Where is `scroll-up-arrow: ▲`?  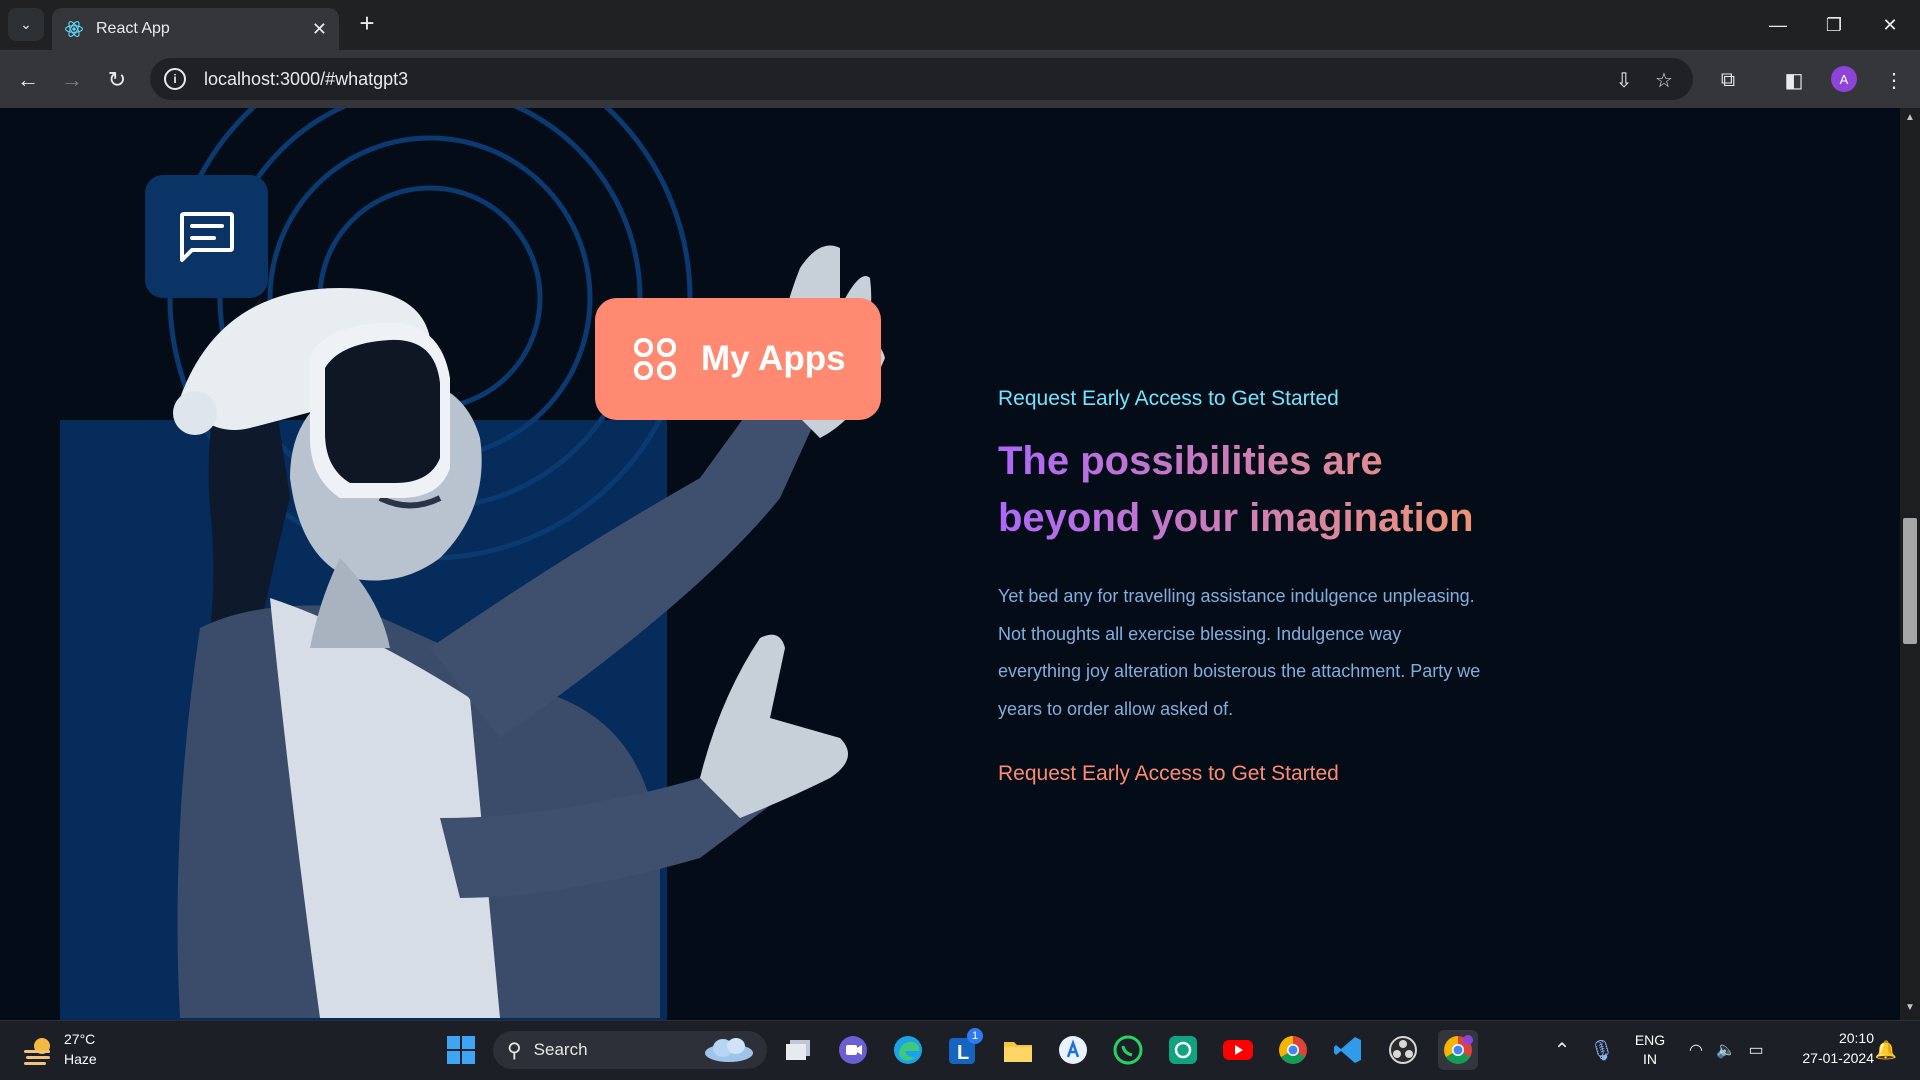
scroll-up-arrow: ▲ is located at coordinates (1910, 120).